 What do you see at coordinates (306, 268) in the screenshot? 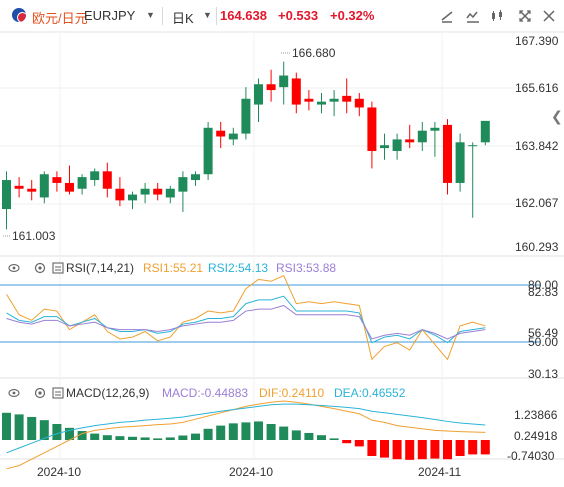
I see `rsi3-value: RSI3:53.88` at bounding box center [306, 268].